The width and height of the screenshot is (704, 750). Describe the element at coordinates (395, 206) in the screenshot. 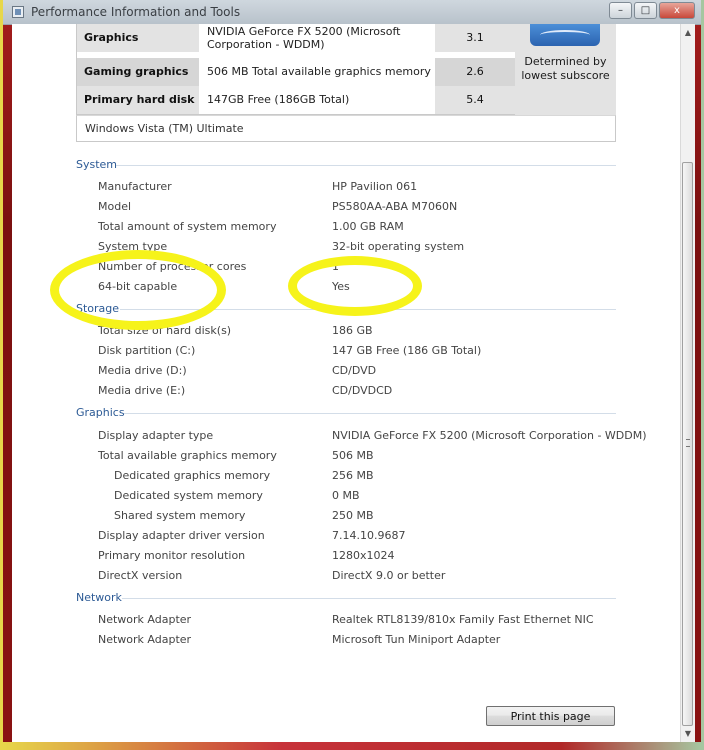

I see `info-value: PS580AA-ABA M7060N` at that location.